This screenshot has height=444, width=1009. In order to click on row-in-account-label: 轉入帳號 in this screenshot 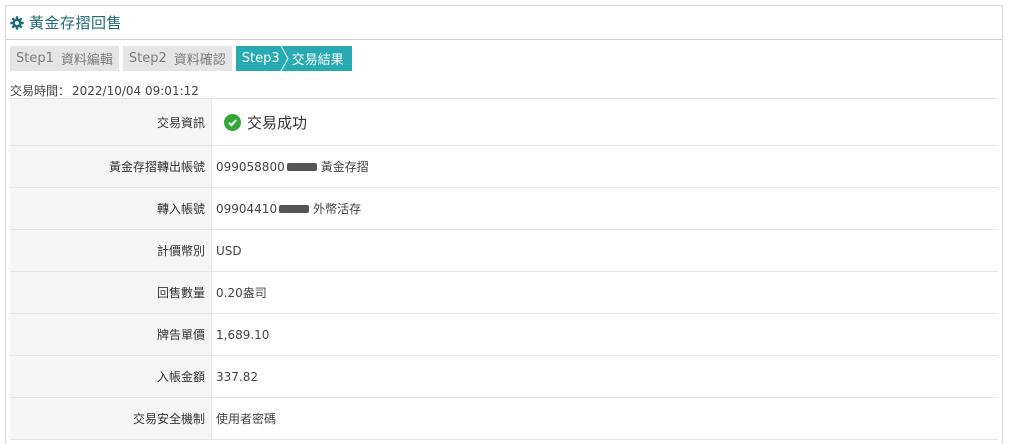, I will do `click(110, 208)`.